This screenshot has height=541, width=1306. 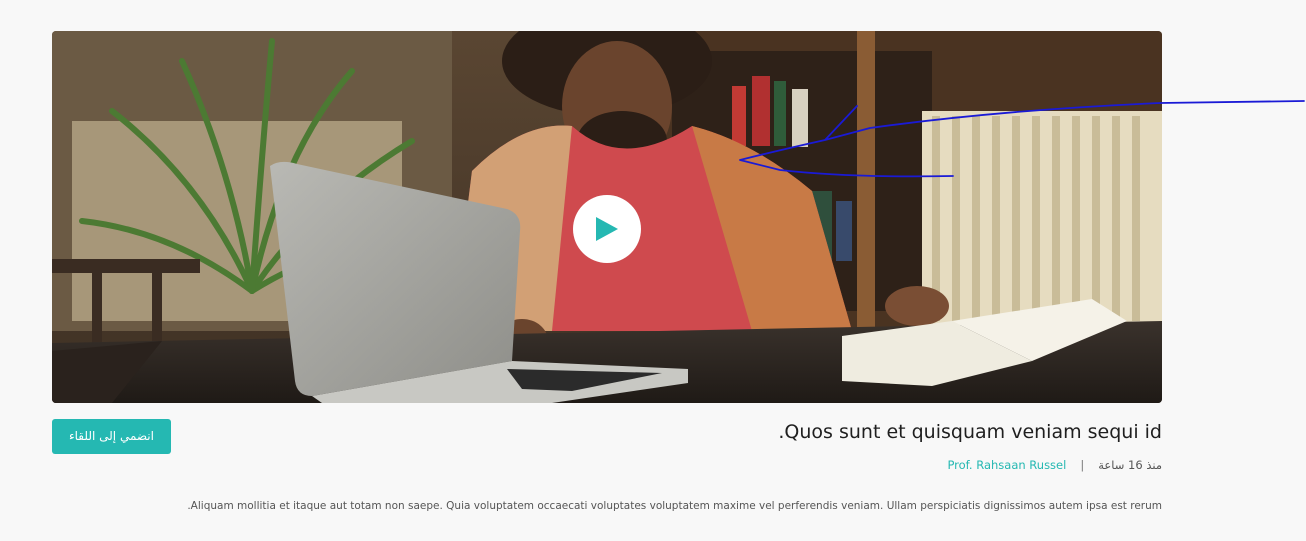 I want to click on meta-row: منذ 16 ساعة | Prof. Rahsaan Russel, so click(x=1054, y=465).